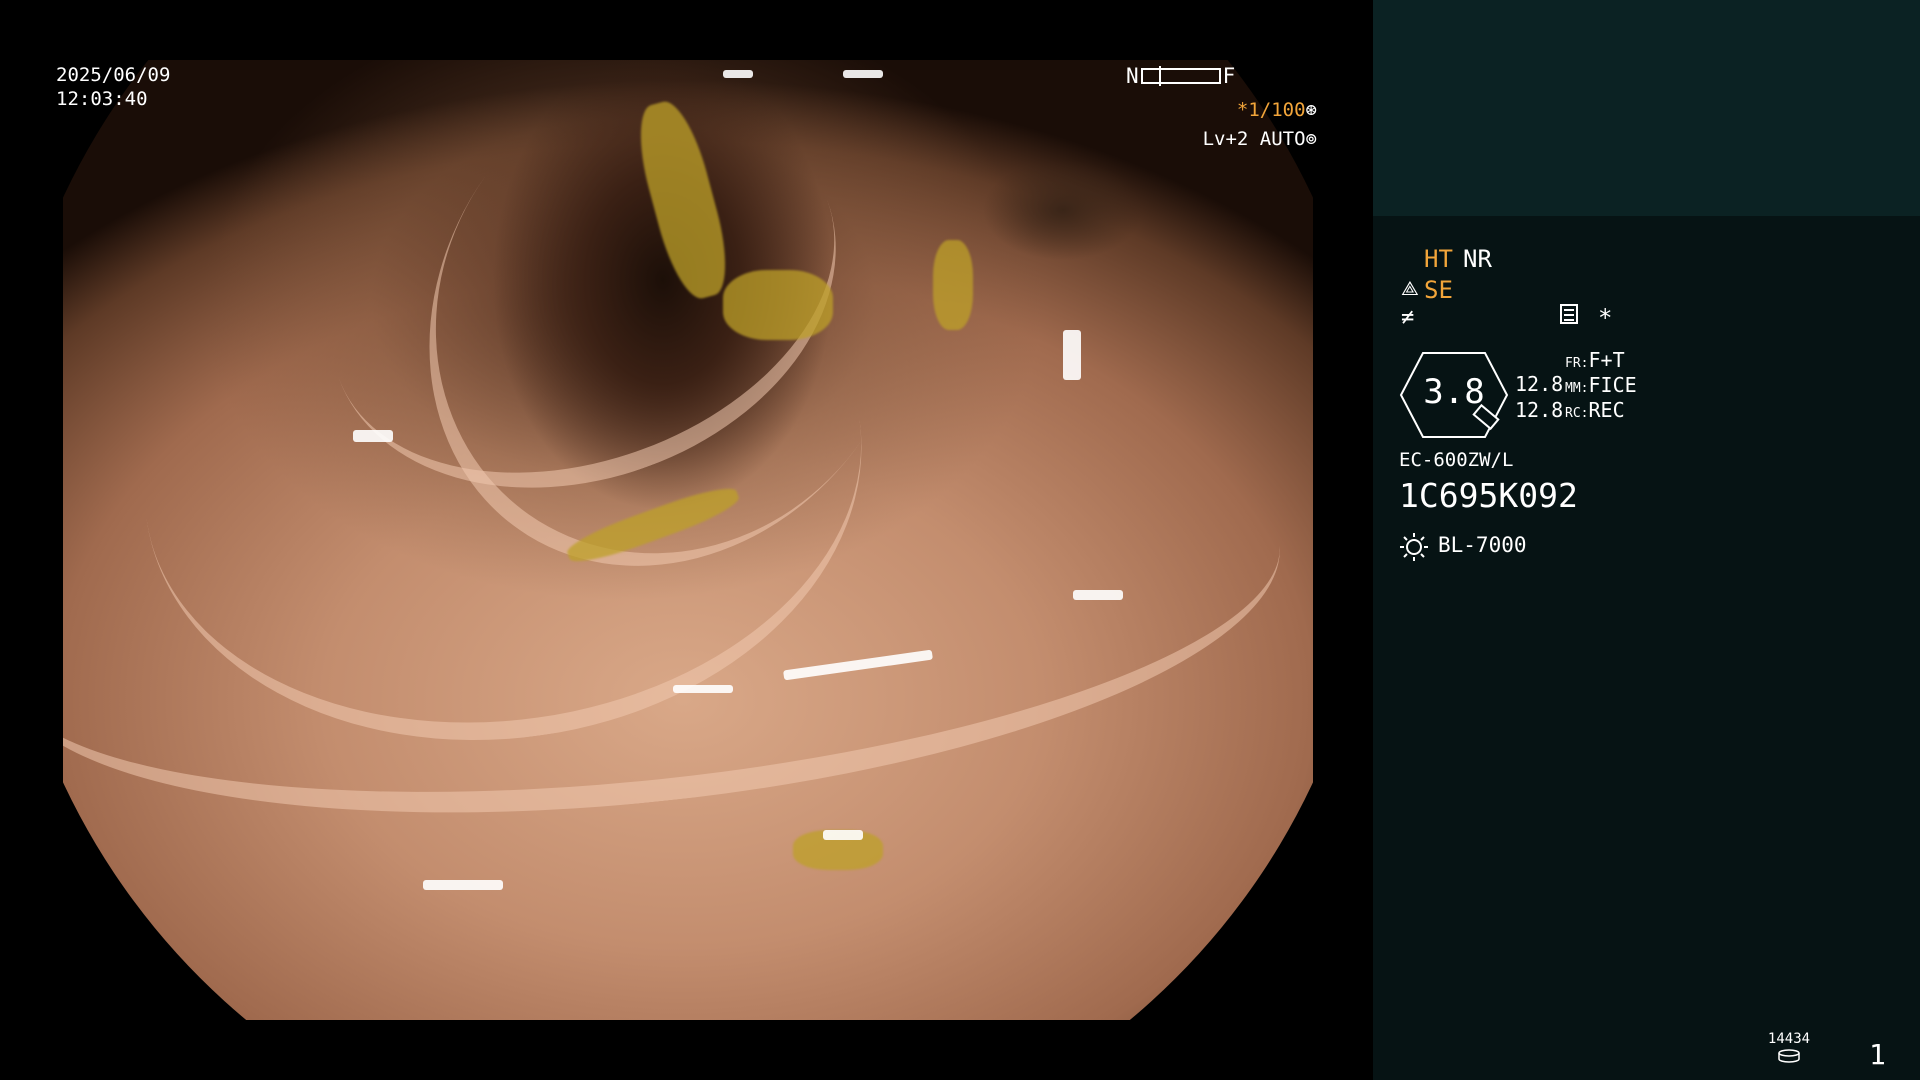 The image size is (1920, 1080). What do you see at coordinates (1577, 388) in the screenshot?
I see `mm-label: MM:` at bounding box center [1577, 388].